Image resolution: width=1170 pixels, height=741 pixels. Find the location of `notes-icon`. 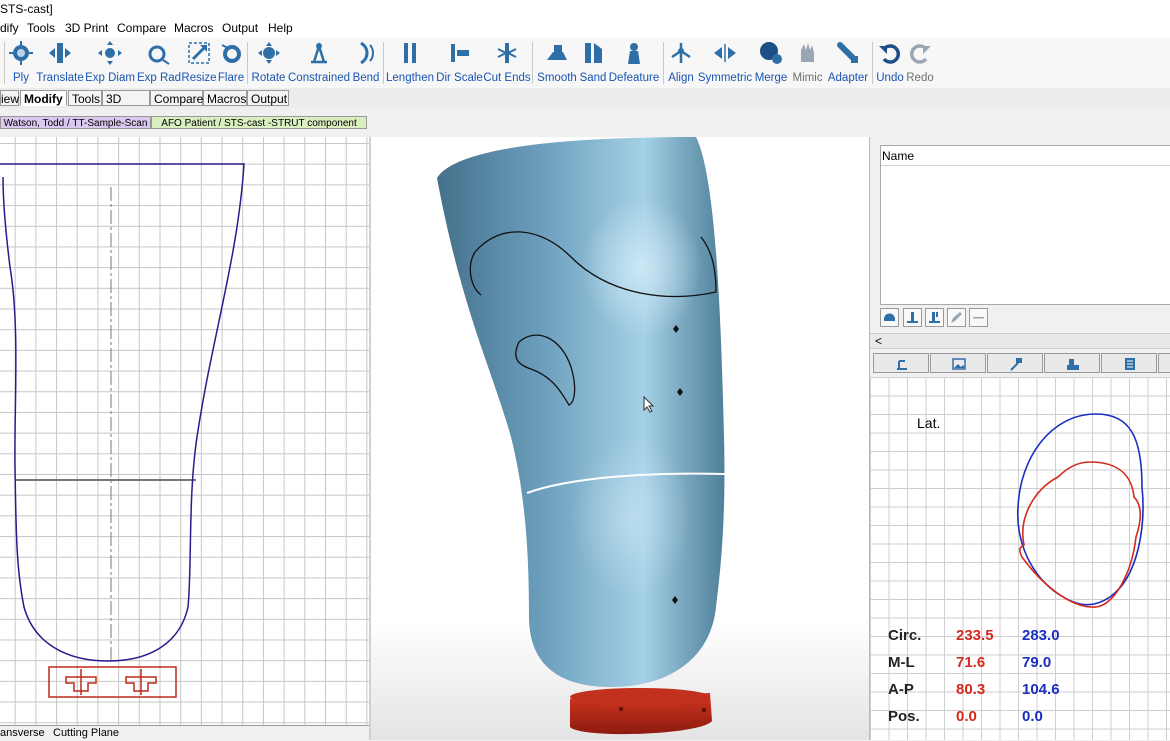

notes-icon is located at coordinates (1130, 364).